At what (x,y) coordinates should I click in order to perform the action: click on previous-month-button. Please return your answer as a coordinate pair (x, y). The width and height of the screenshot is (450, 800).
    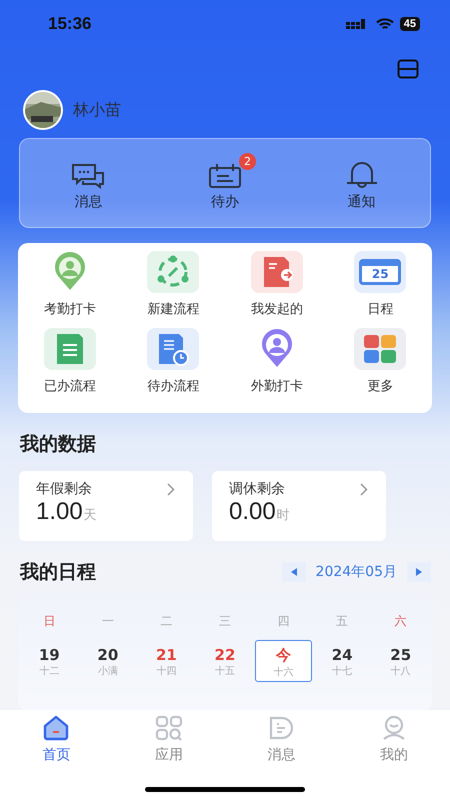
    Looking at the image, I should click on (294, 572).